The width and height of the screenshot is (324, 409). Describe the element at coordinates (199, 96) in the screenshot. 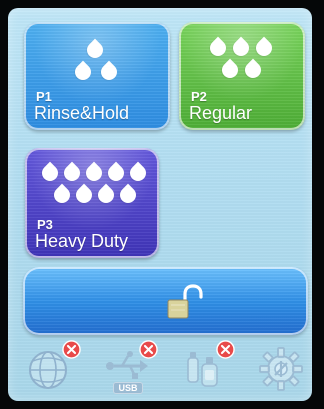

I see `program-code: P2` at that location.